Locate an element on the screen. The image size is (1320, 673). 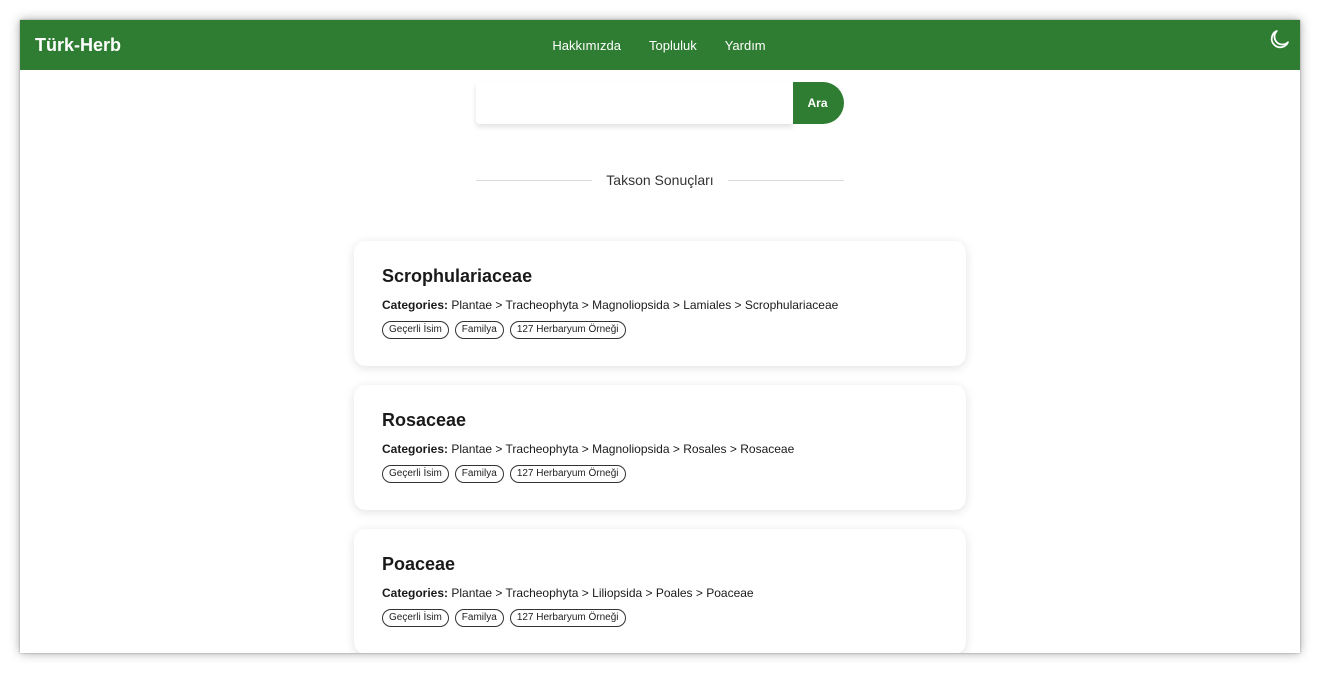
taxon-title: Scrophulariaceae is located at coordinates (457, 276).